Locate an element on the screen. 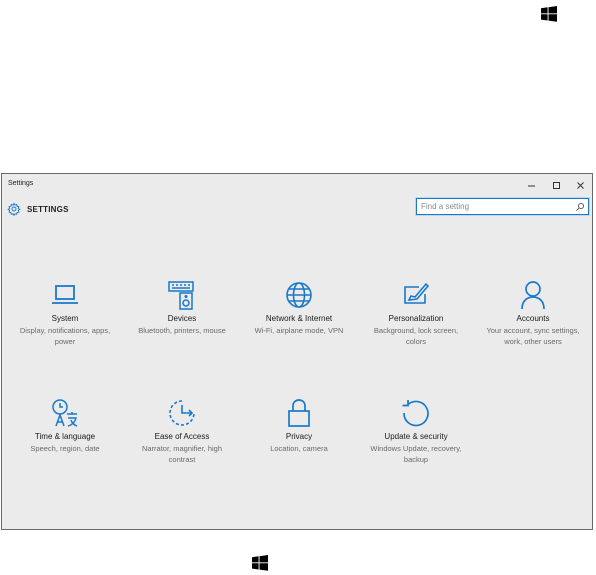 Image resolution: width=596 pixels, height=575 pixels. maximize-icon is located at coordinates (556, 185).